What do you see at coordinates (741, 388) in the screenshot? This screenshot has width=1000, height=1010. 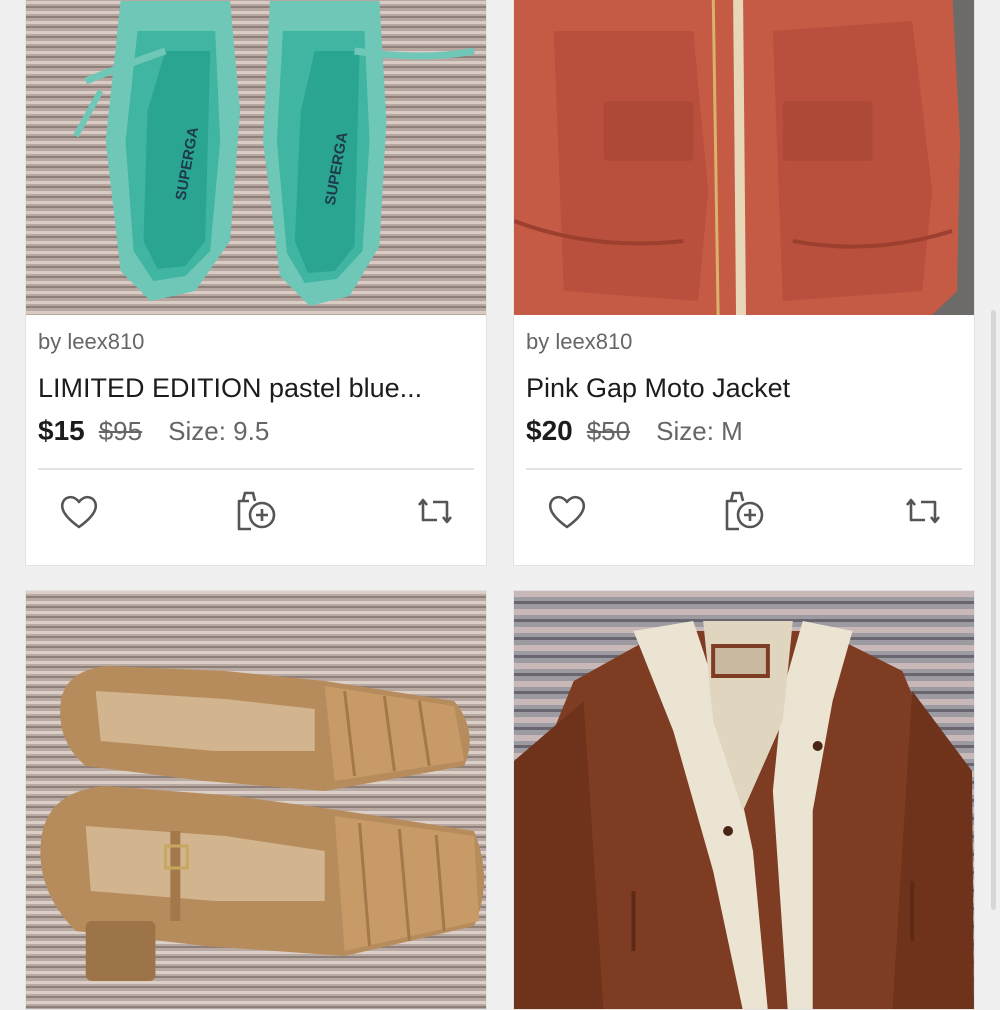 I see `listing-title: Pink Gap Moto Jacket` at bounding box center [741, 388].